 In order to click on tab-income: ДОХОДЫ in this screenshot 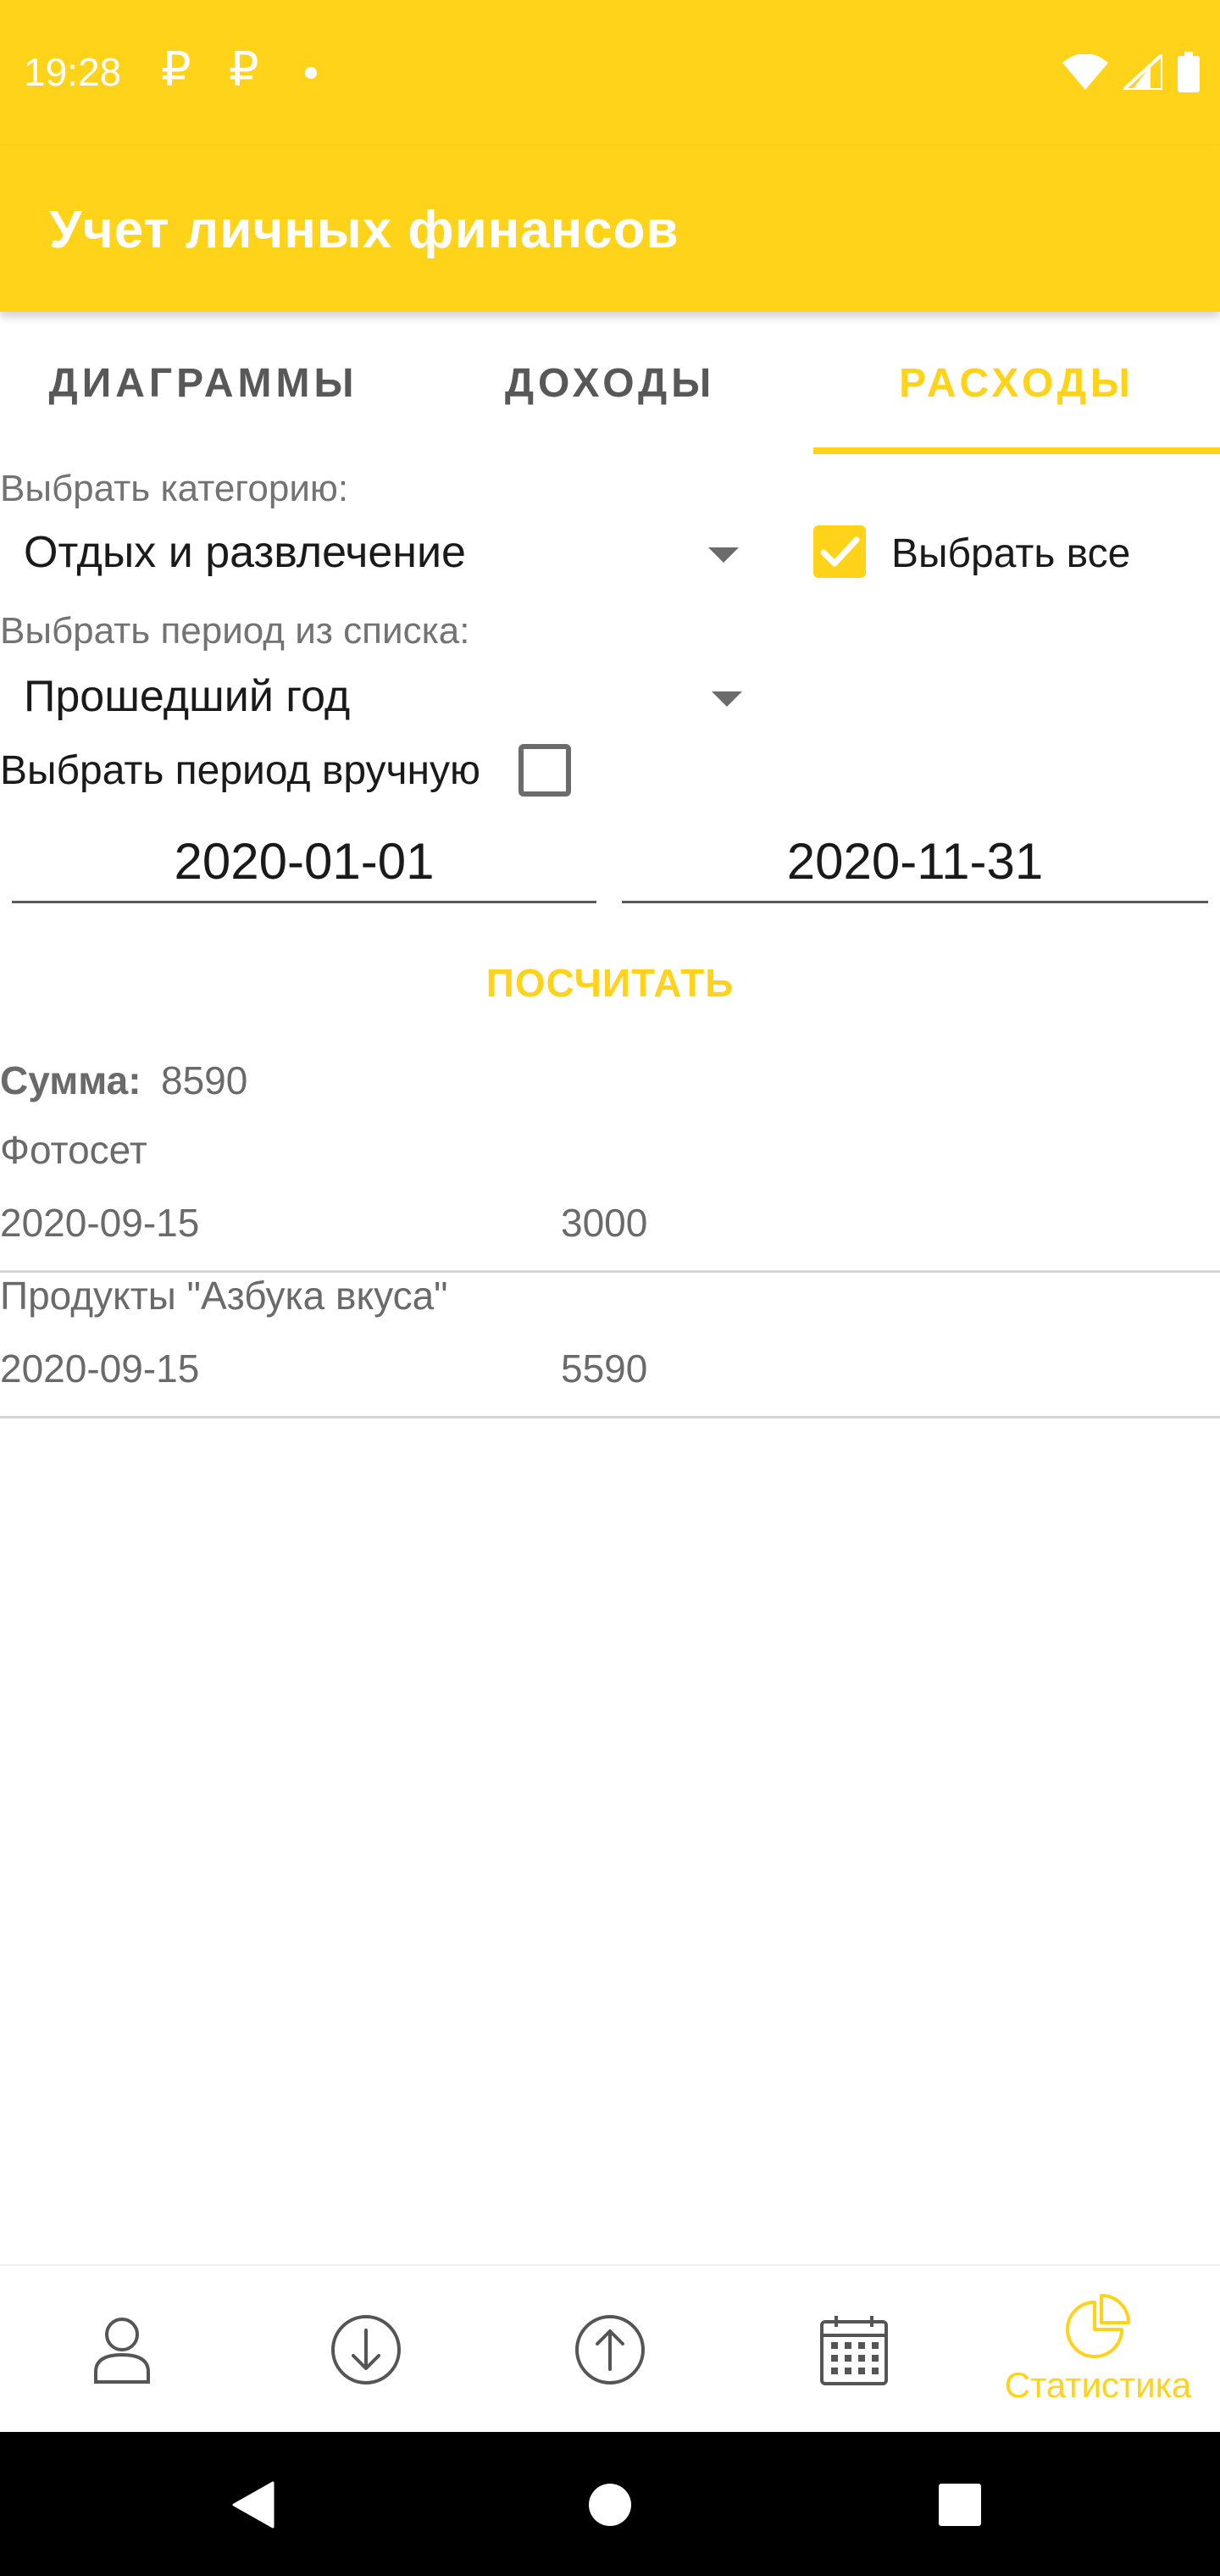, I will do `click(610, 383)`.